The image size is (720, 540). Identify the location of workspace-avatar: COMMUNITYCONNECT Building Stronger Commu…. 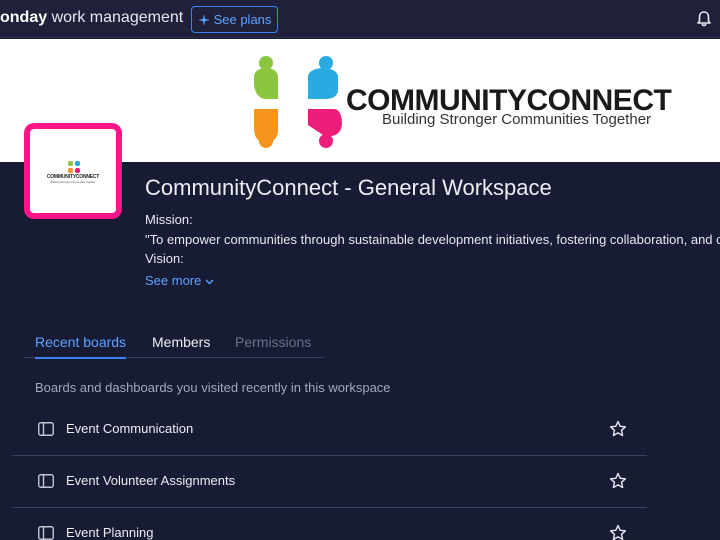
(73, 171).